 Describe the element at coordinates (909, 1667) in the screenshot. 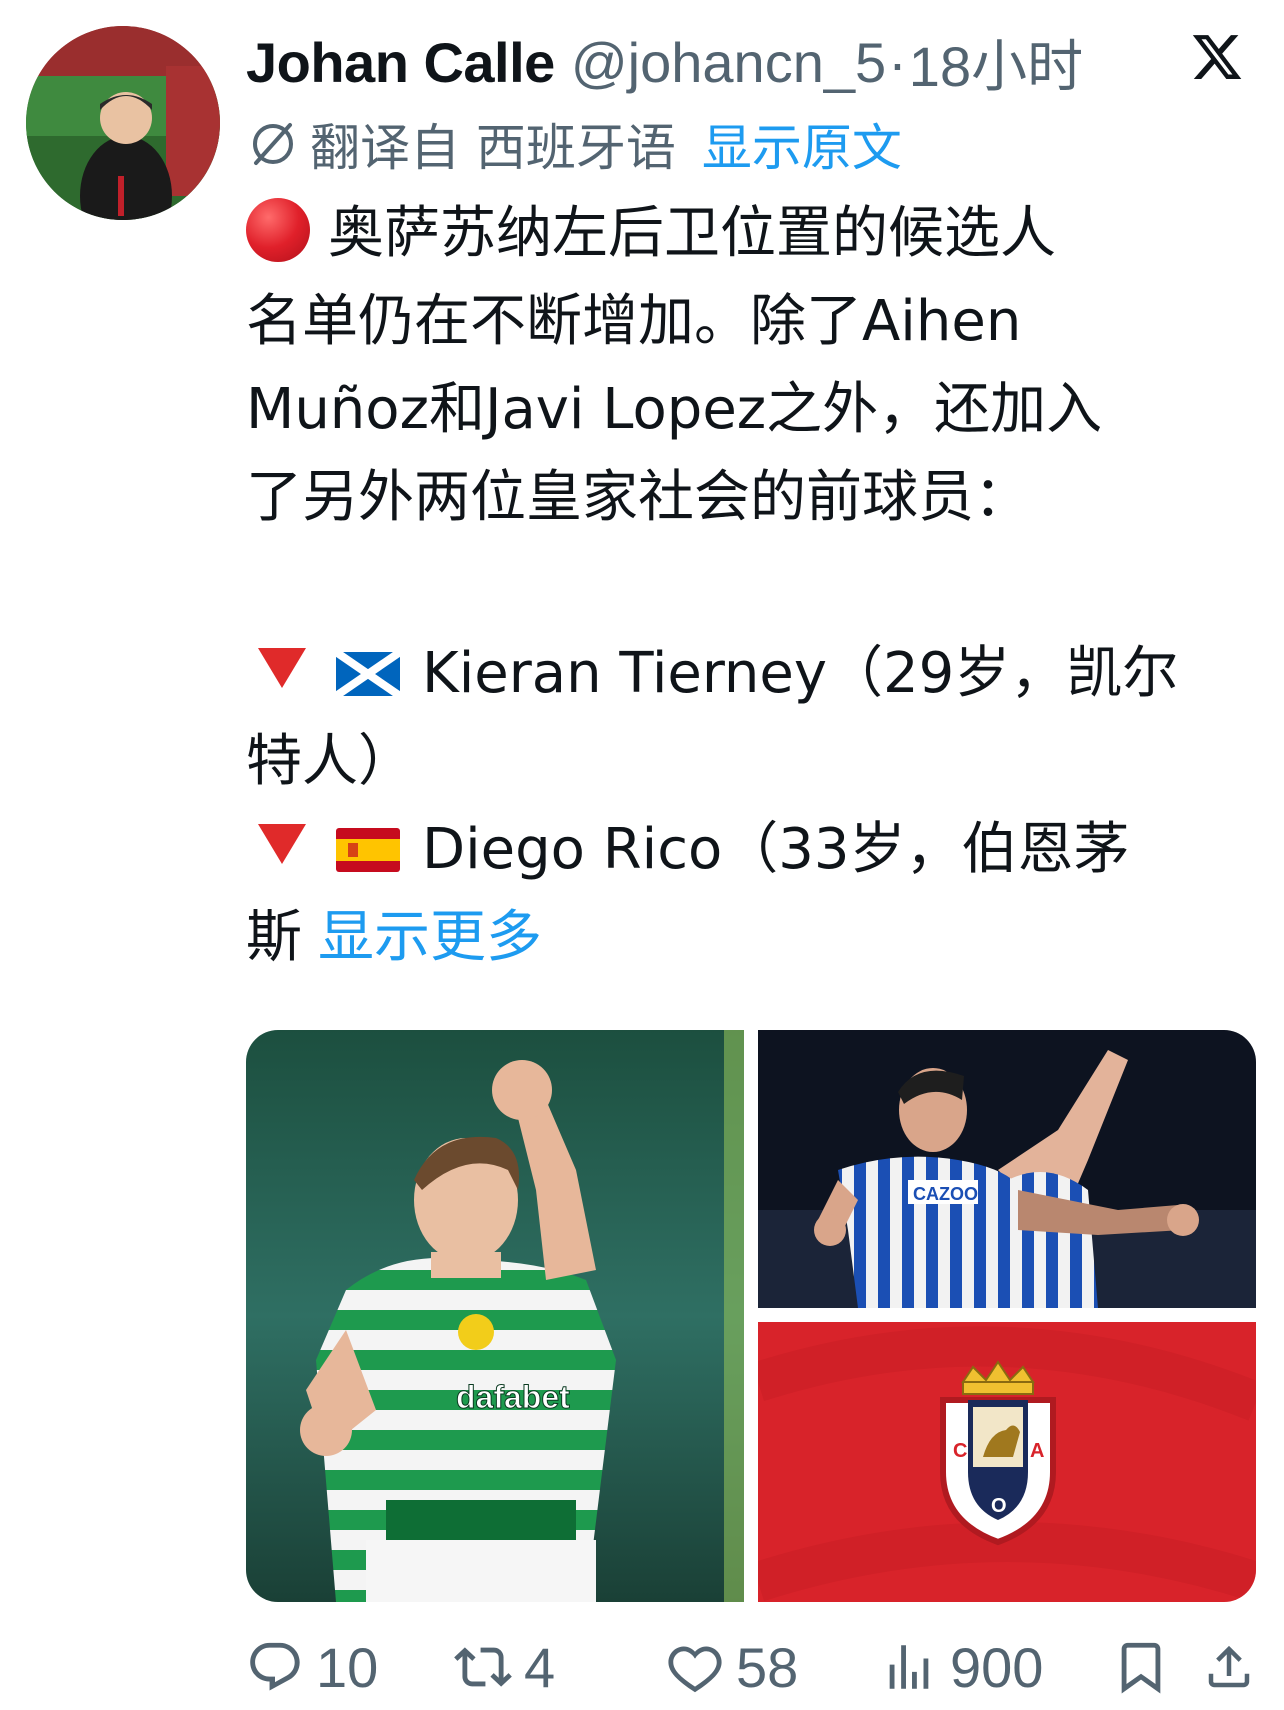

I see `views-icon` at that location.